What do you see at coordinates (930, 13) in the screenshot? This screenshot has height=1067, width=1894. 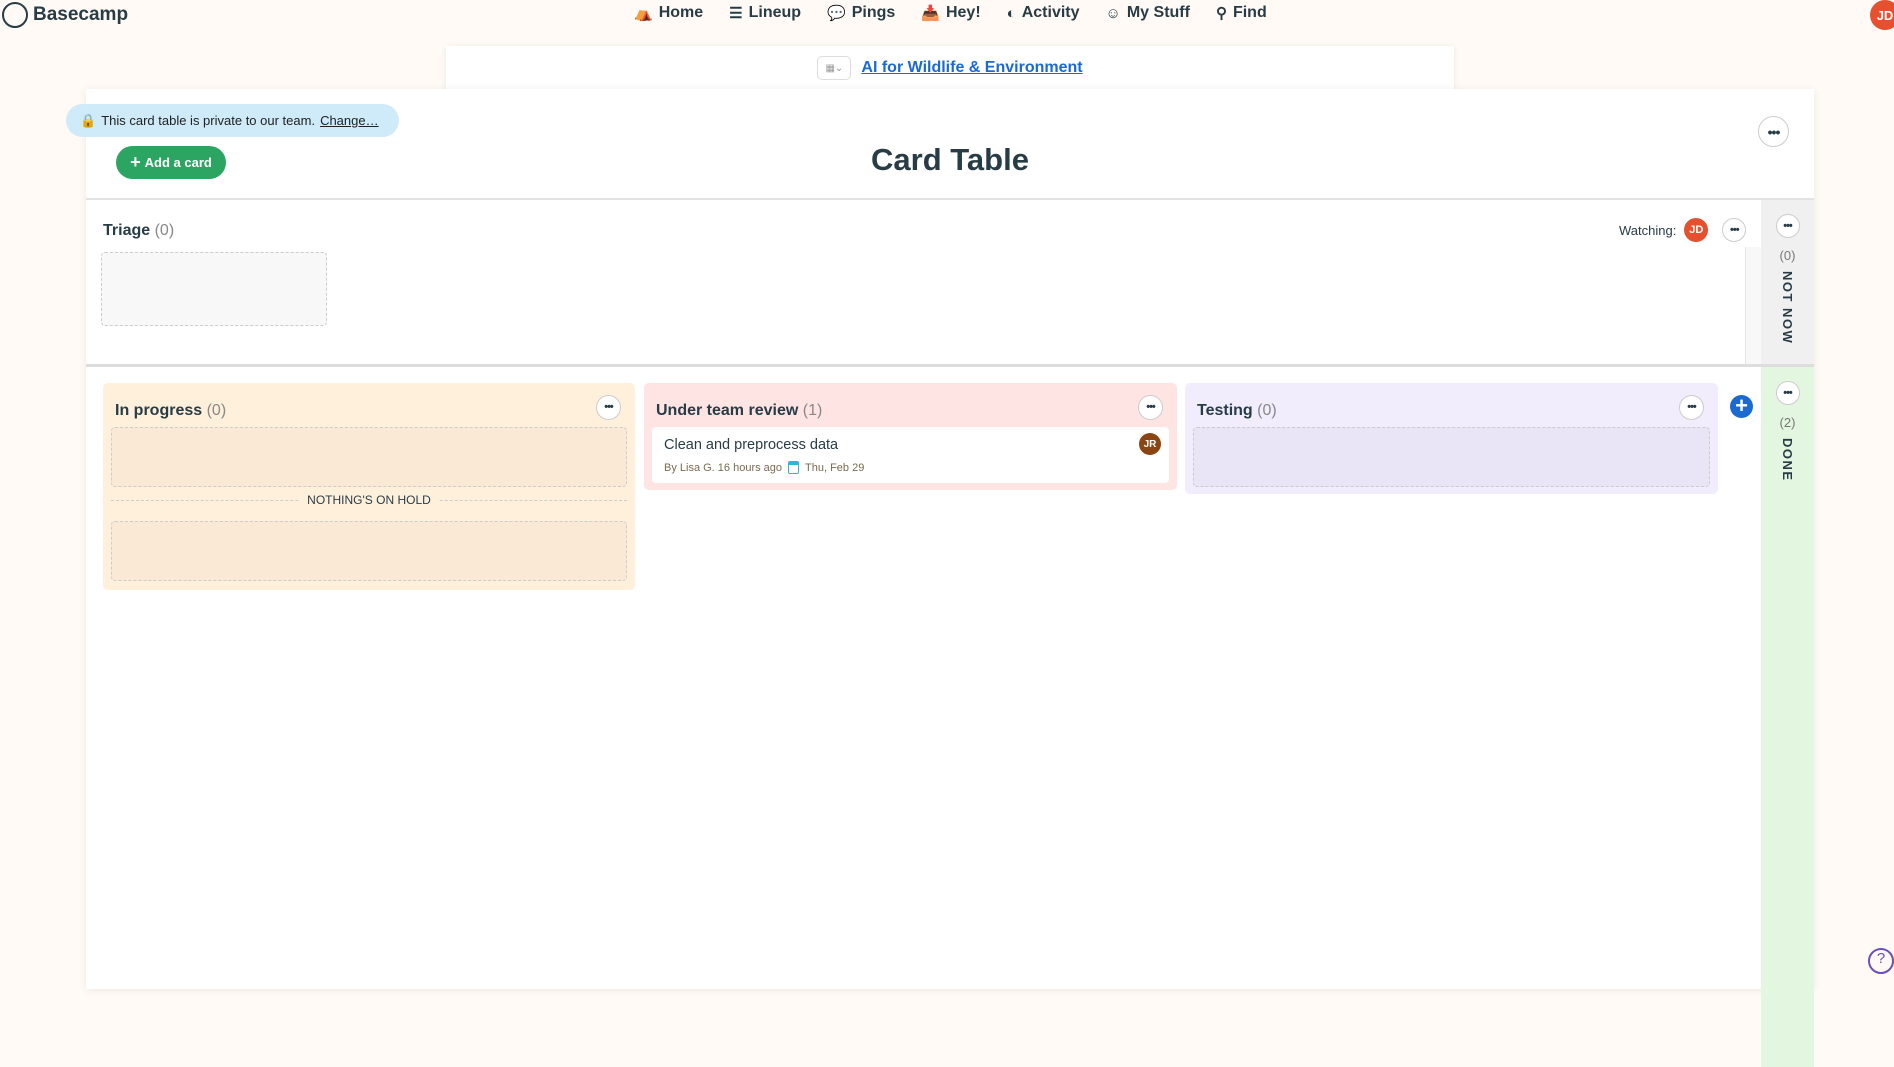 I see `hey-icon: 📥` at bounding box center [930, 13].